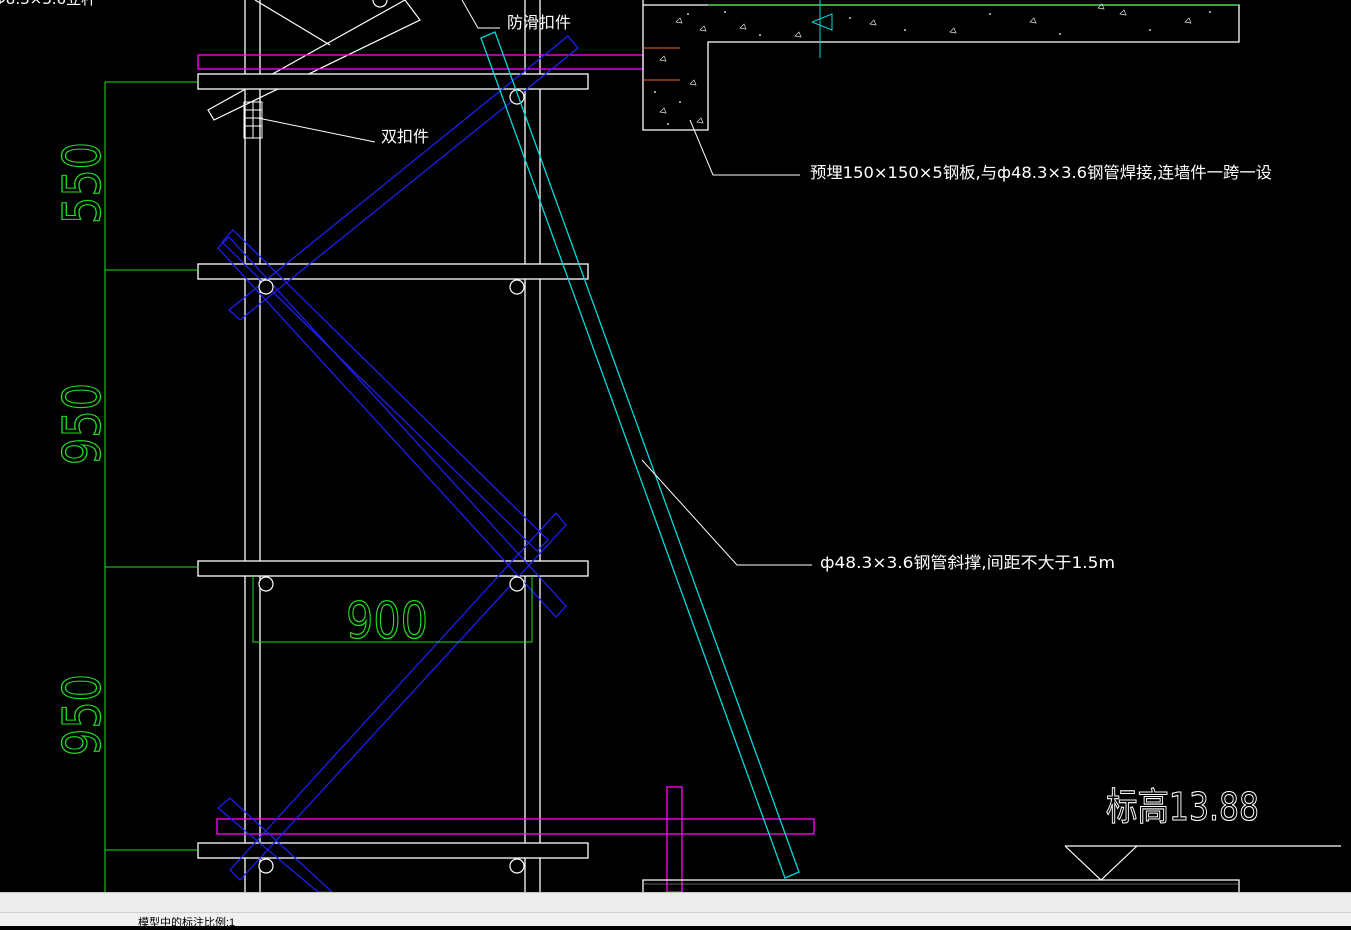 The height and width of the screenshot is (930, 1351). What do you see at coordinates (1202, 863) in the screenshot?
I see `elevation-marker` at bounding box center [1202, 863].